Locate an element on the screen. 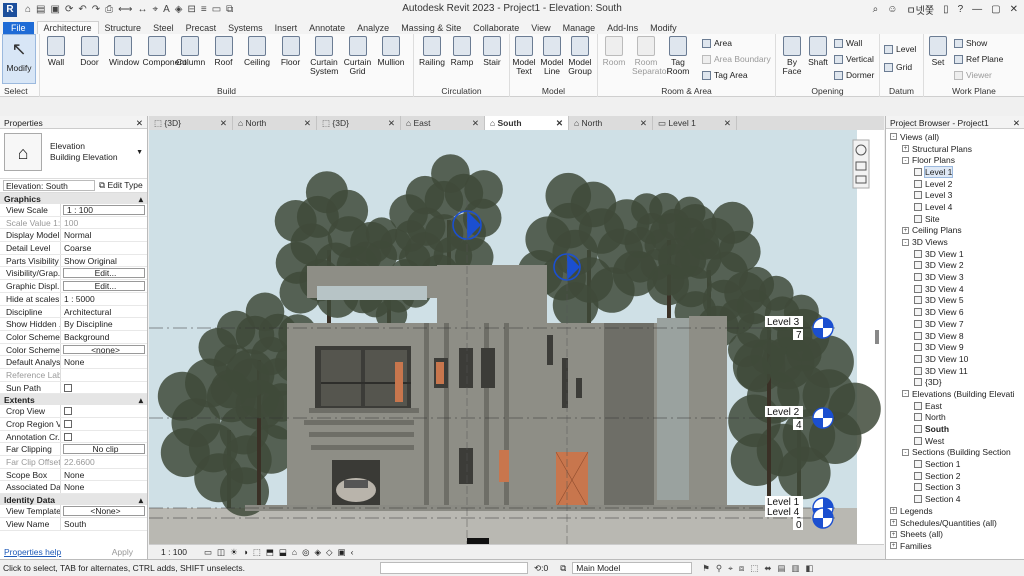 Image resolution: width=1024 pixels, height=576 pixels. tag-area-small-button: Tag Area is located at coordinates (725, 75).